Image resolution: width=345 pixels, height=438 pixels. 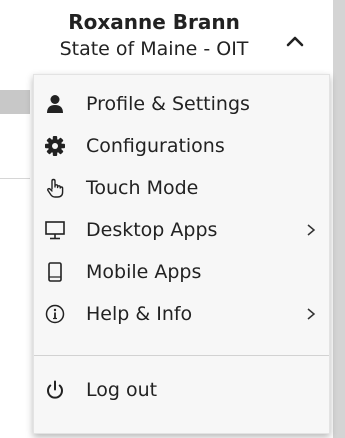 I want to click on user-name: Roxanne Brann, so click(x=154, y=22).